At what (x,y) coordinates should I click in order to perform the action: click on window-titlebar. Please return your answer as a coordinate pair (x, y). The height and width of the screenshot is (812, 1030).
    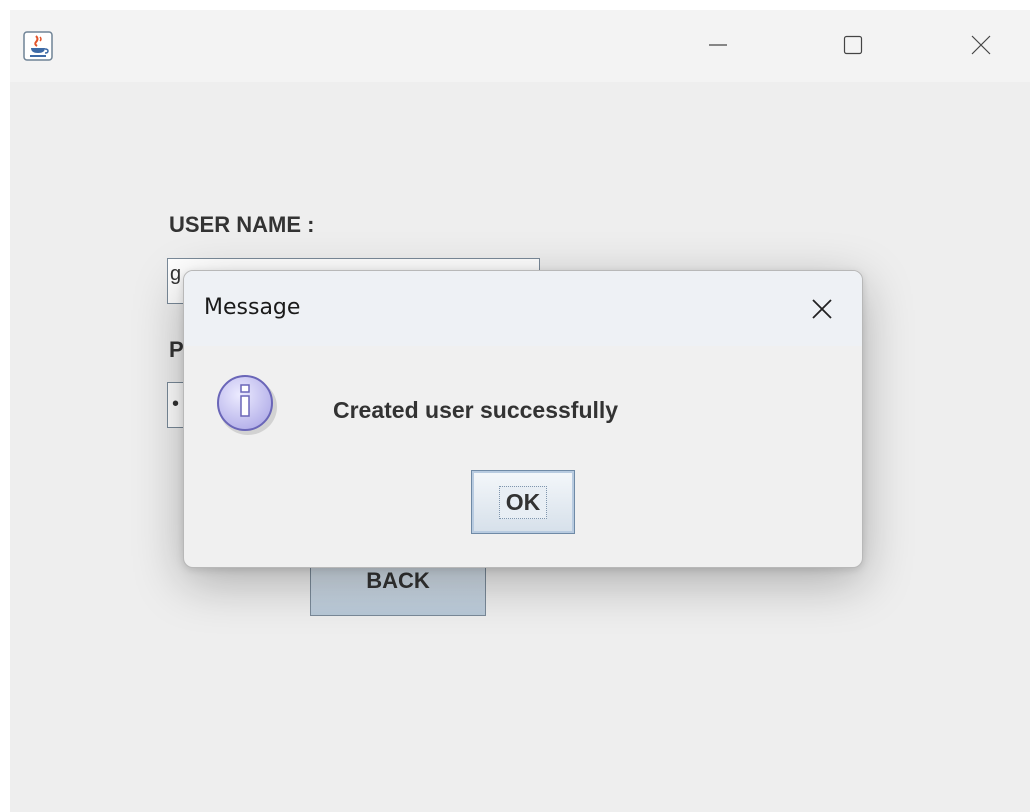
    Looking at the image, I should click on (520, 46).